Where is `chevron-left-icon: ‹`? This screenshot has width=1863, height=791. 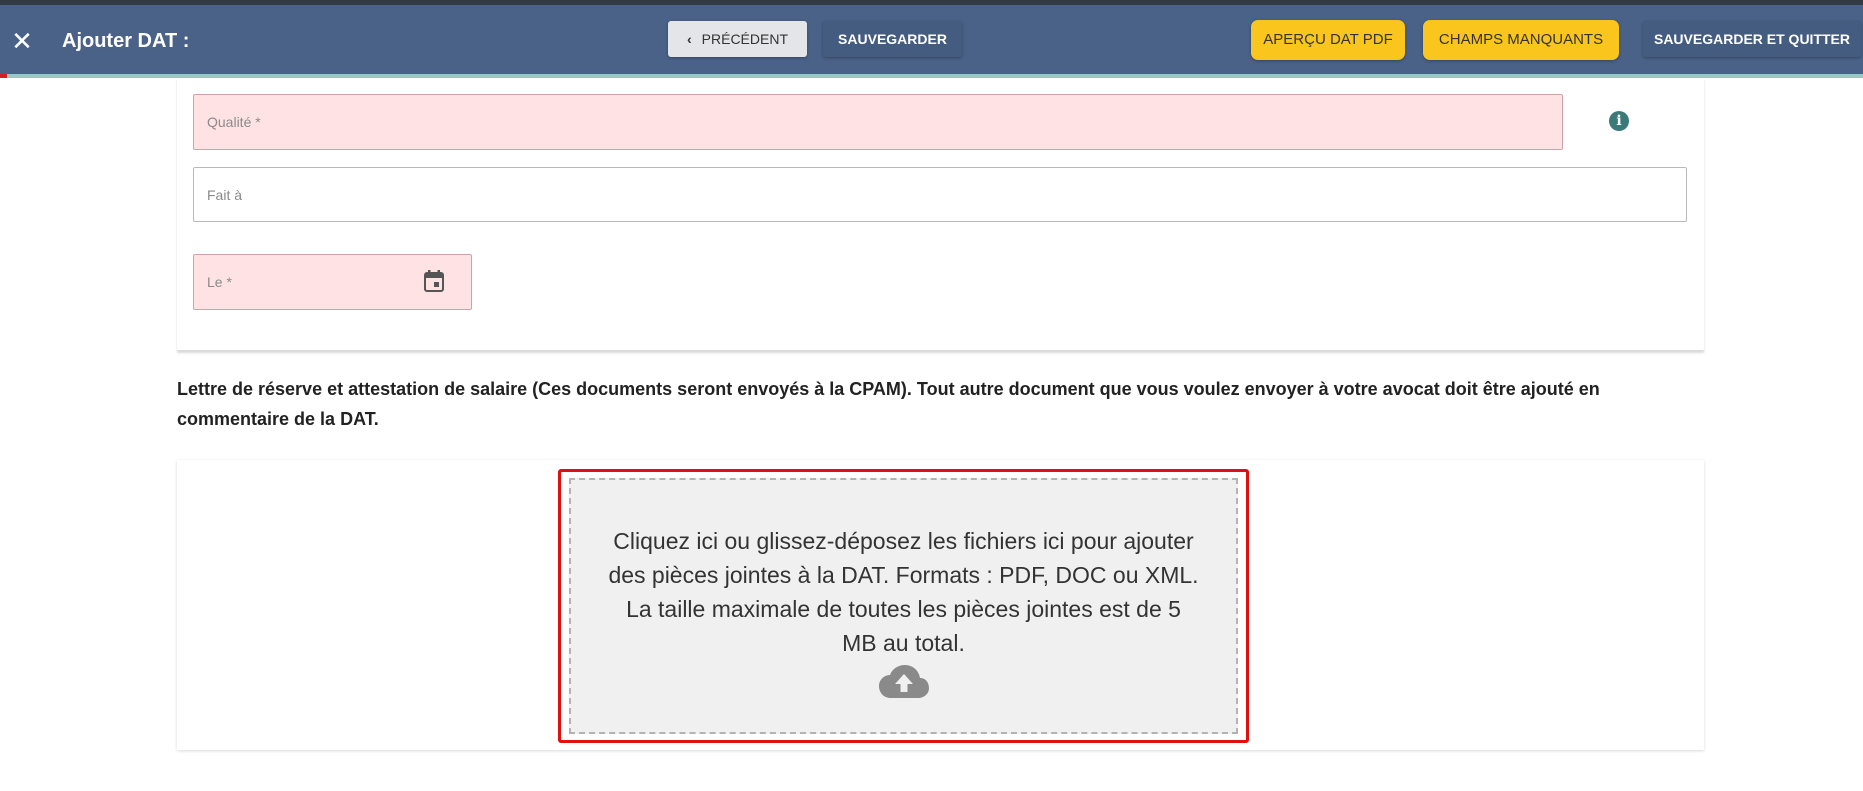
chevron-left-icon: ‹ is located at coordinates (689, 39).